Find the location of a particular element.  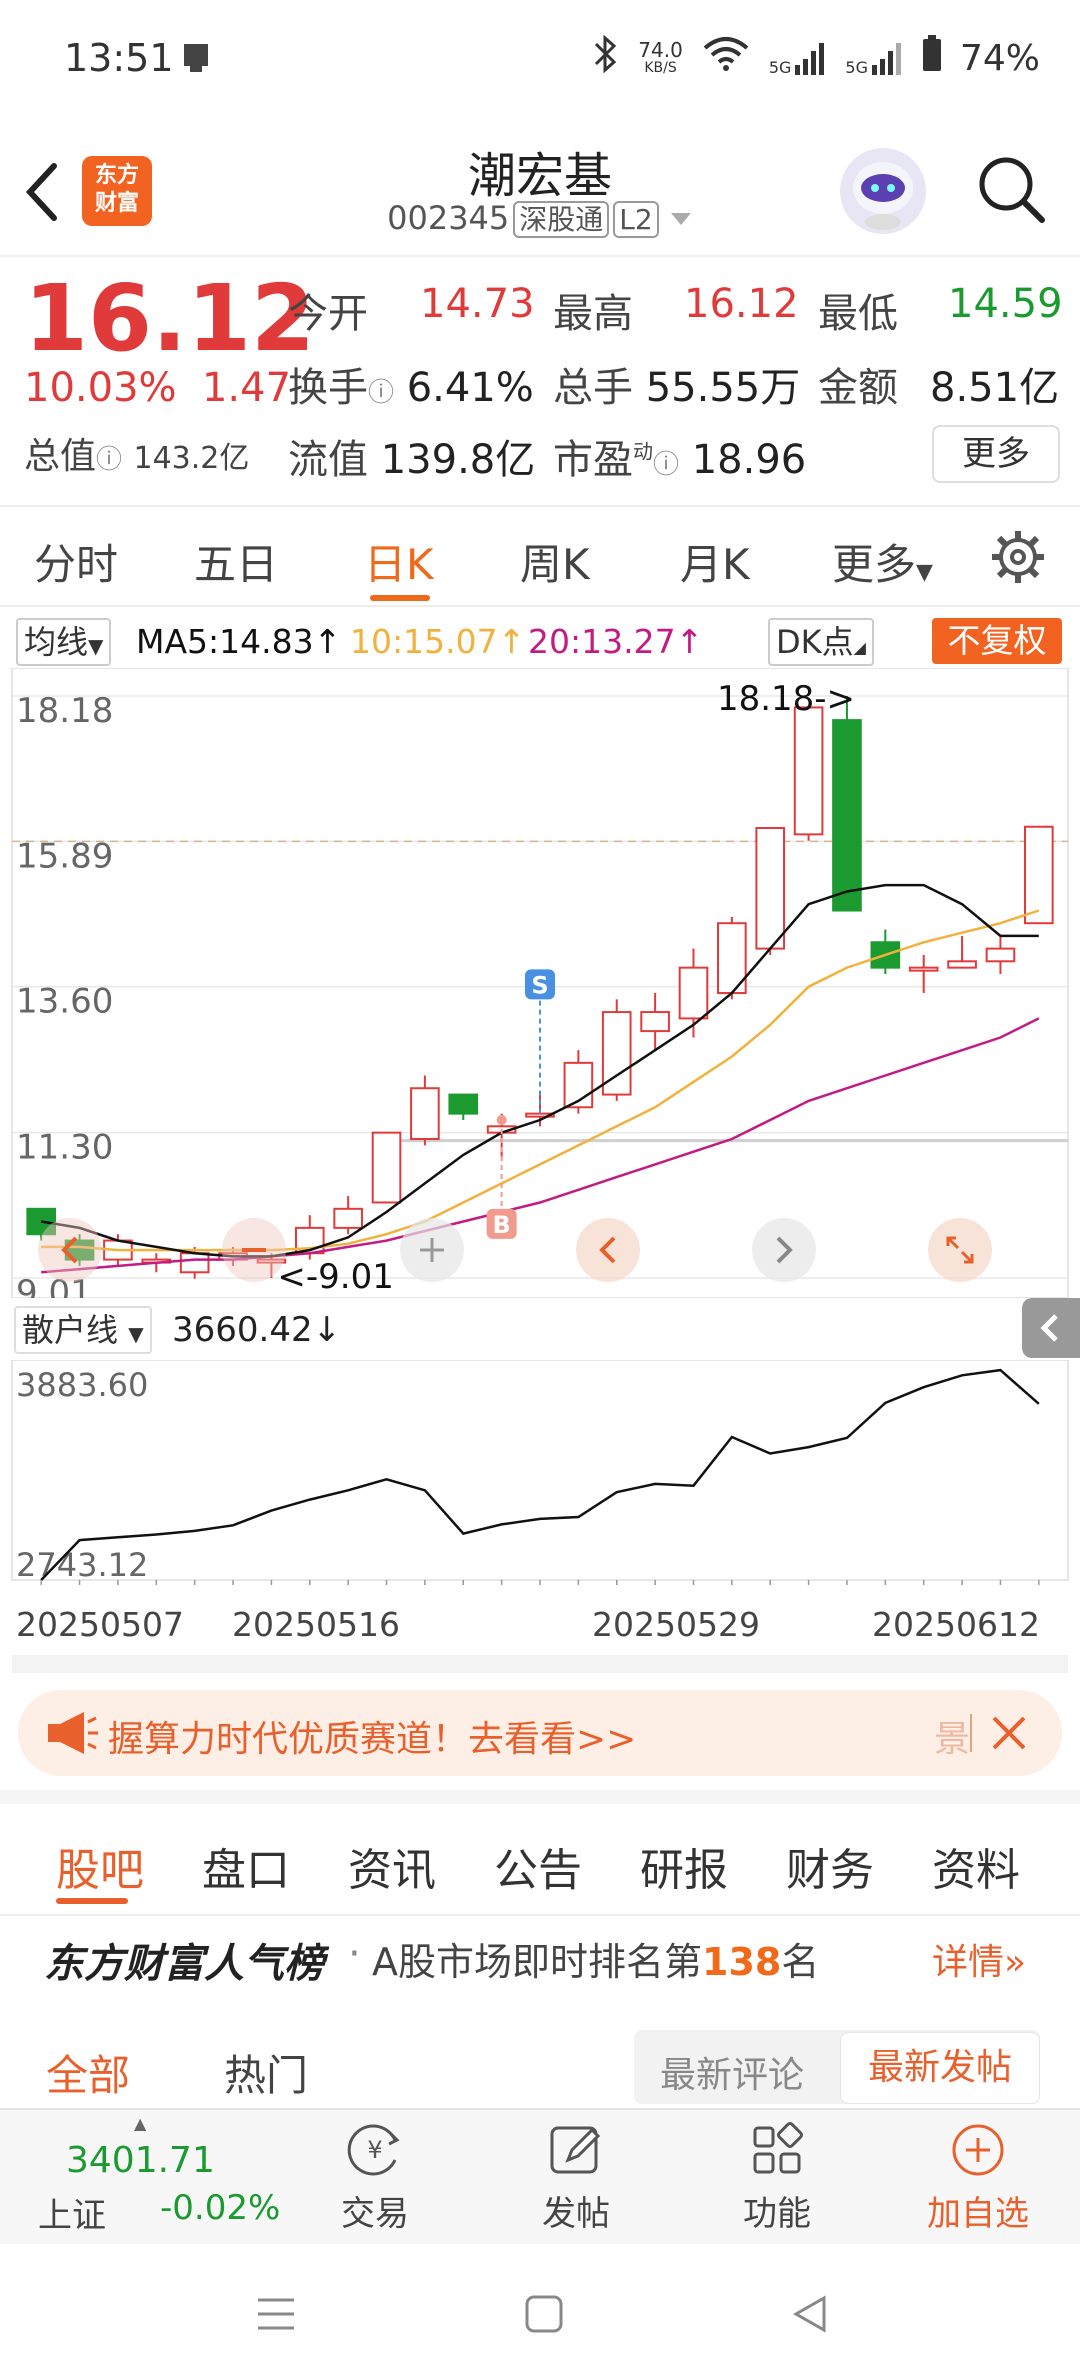

nav-add-watchlist-label: 加自选 is located at coordinates (978, 2214).